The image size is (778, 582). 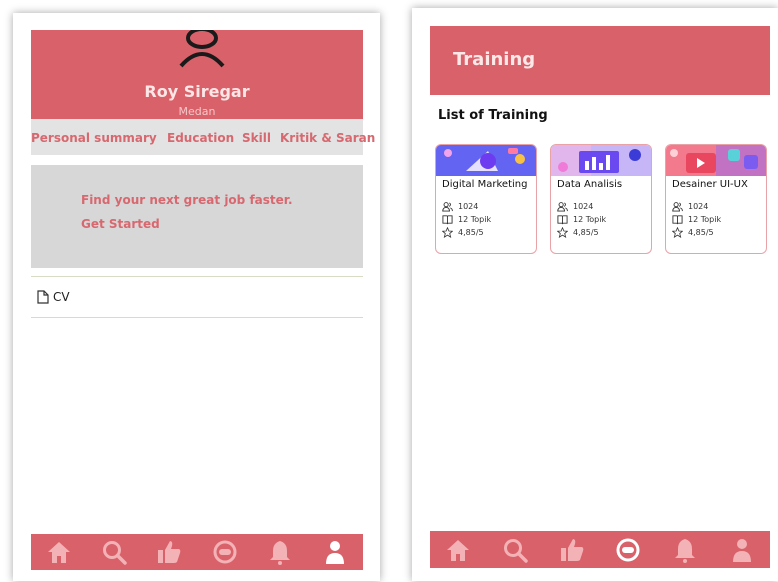 What do you see at coordinates (61, 297) in the screenshot?
I see `cv-label: CV` at bounding box center [61, 297].